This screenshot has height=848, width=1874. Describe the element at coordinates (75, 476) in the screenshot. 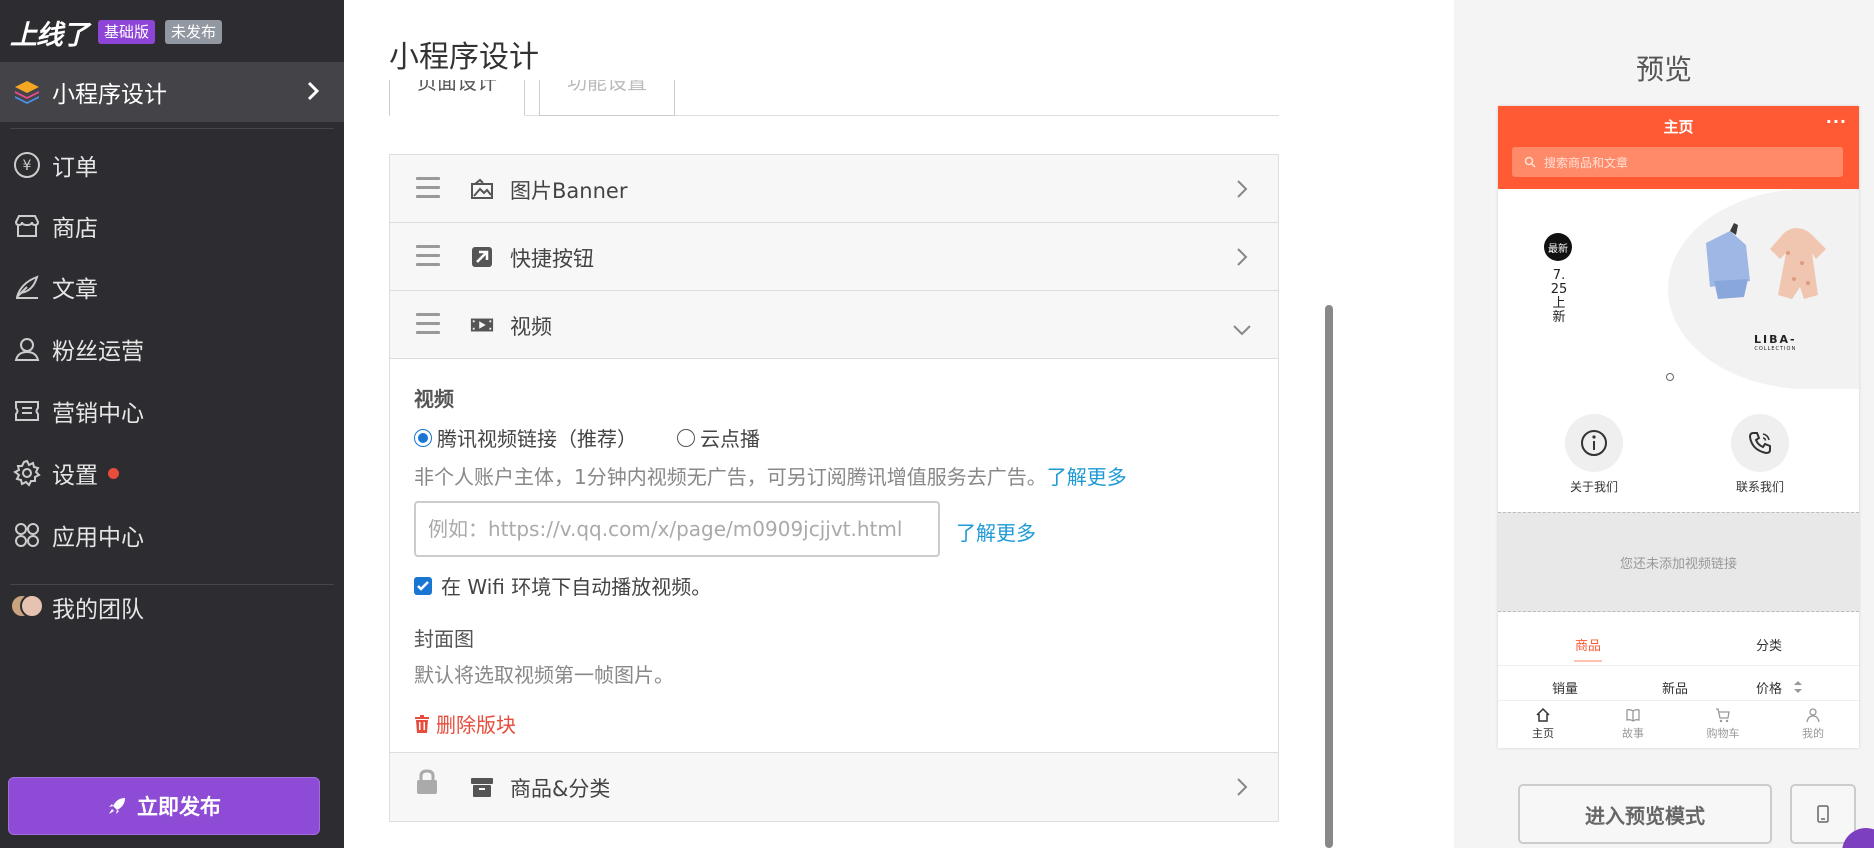

I see `sidebar-item-label: 设置` at that location.